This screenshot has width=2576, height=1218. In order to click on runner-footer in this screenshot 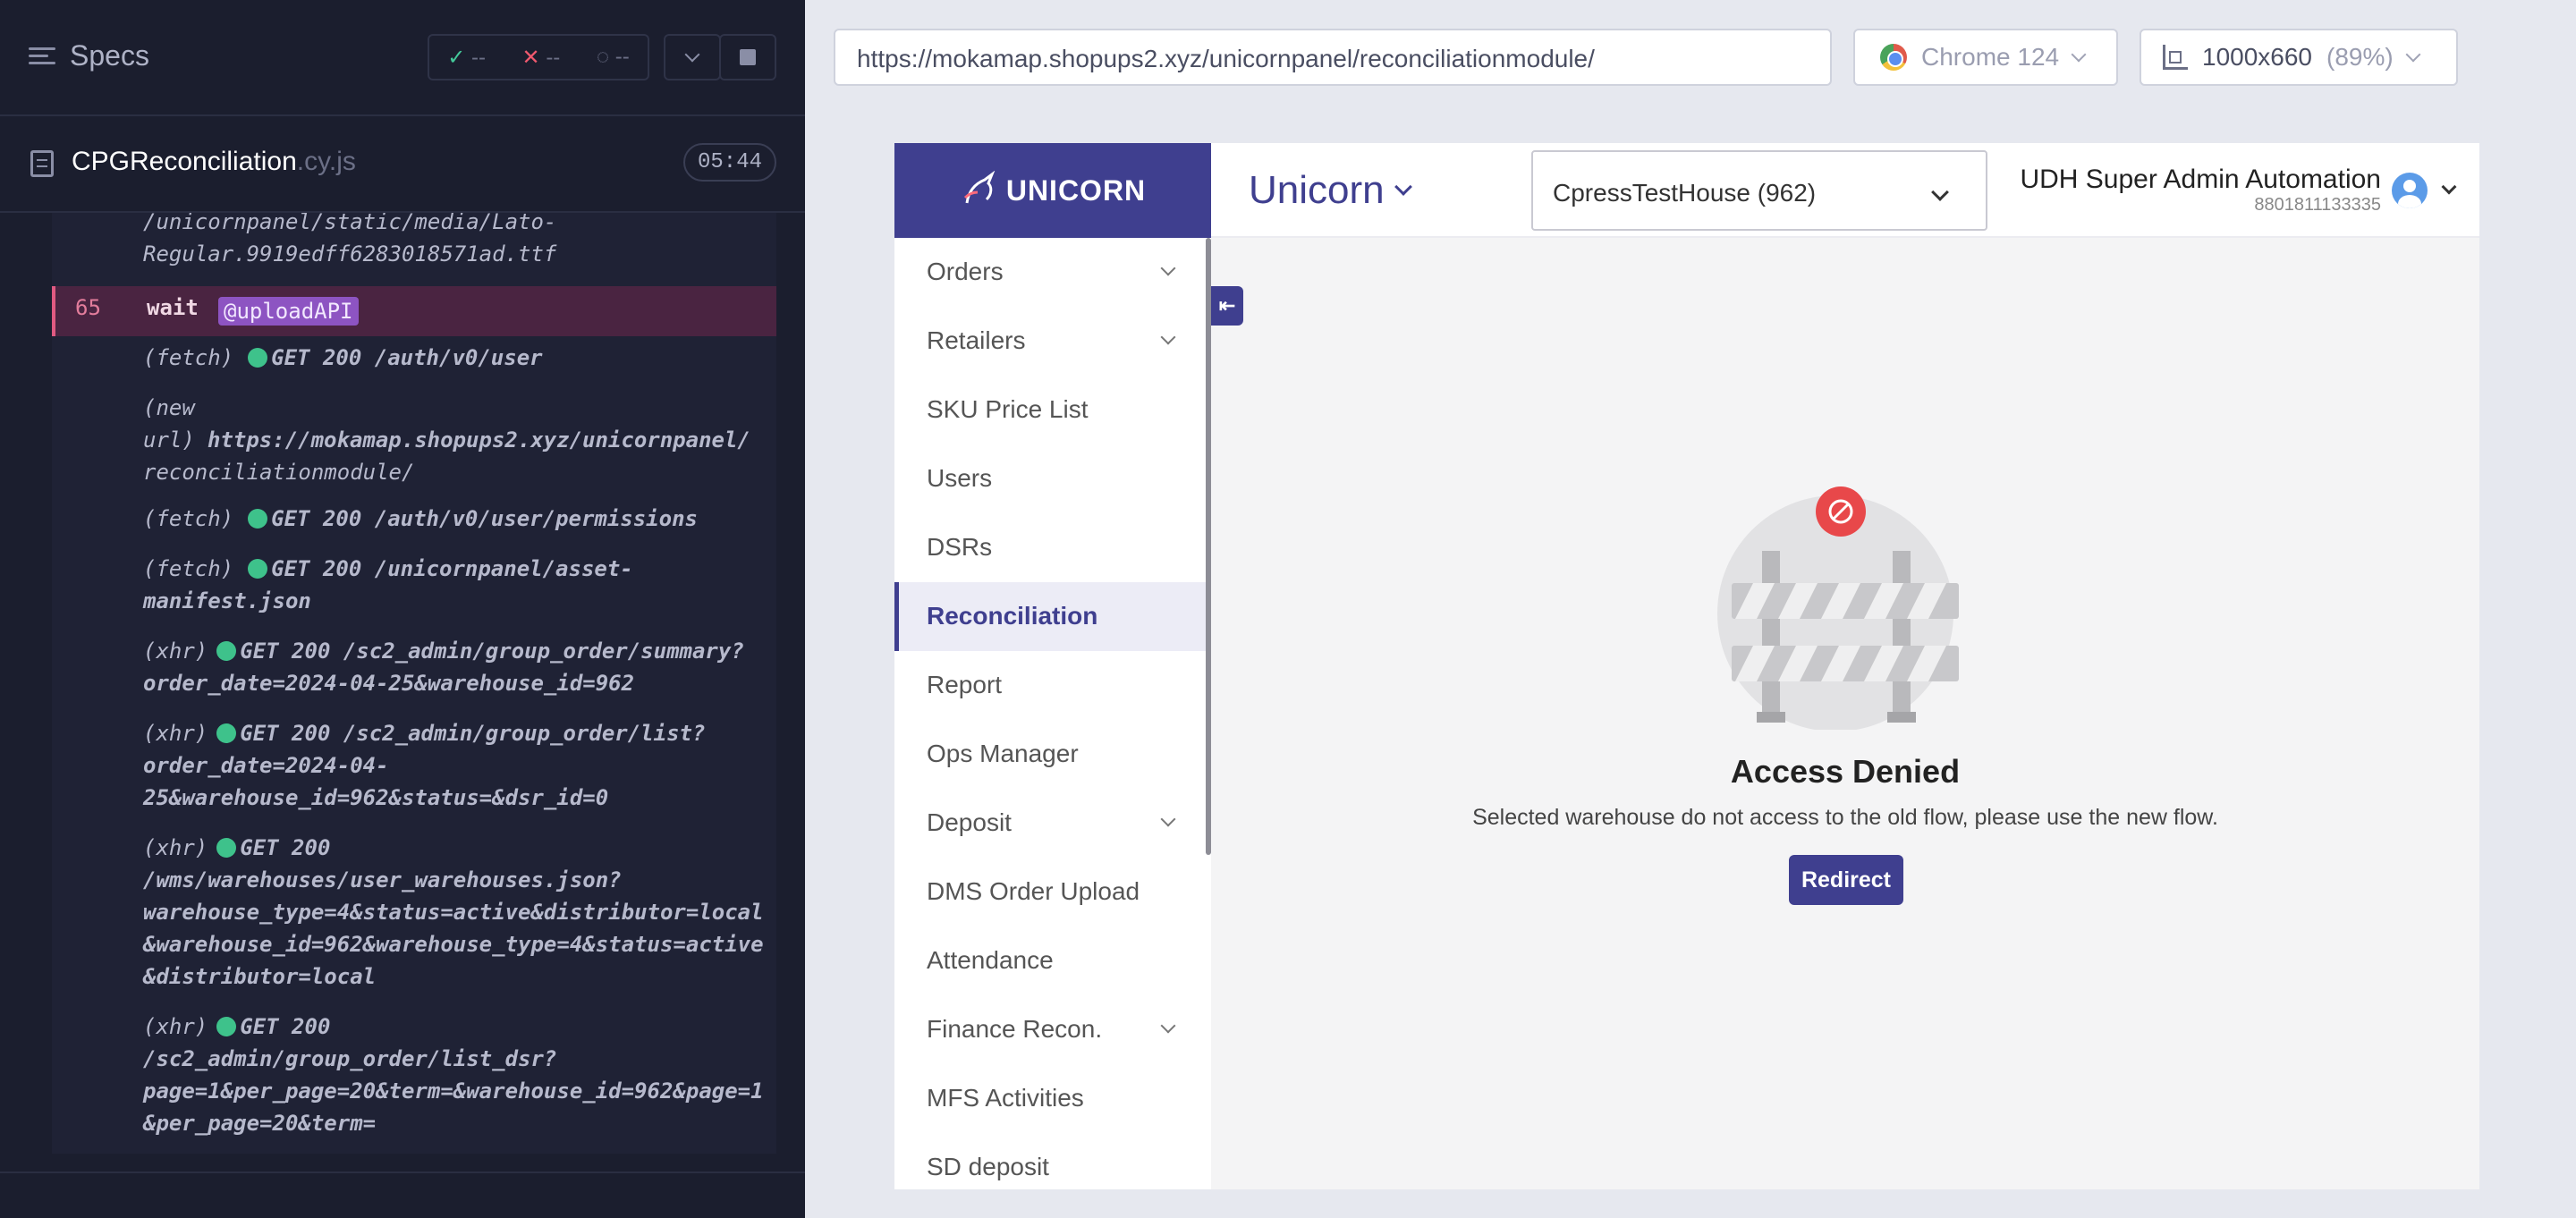, I will do `click(402, 1194)`.